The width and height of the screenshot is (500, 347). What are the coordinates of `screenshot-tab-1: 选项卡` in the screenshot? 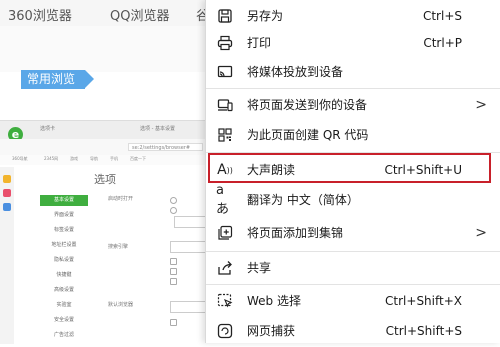 It's located at (48, 129).